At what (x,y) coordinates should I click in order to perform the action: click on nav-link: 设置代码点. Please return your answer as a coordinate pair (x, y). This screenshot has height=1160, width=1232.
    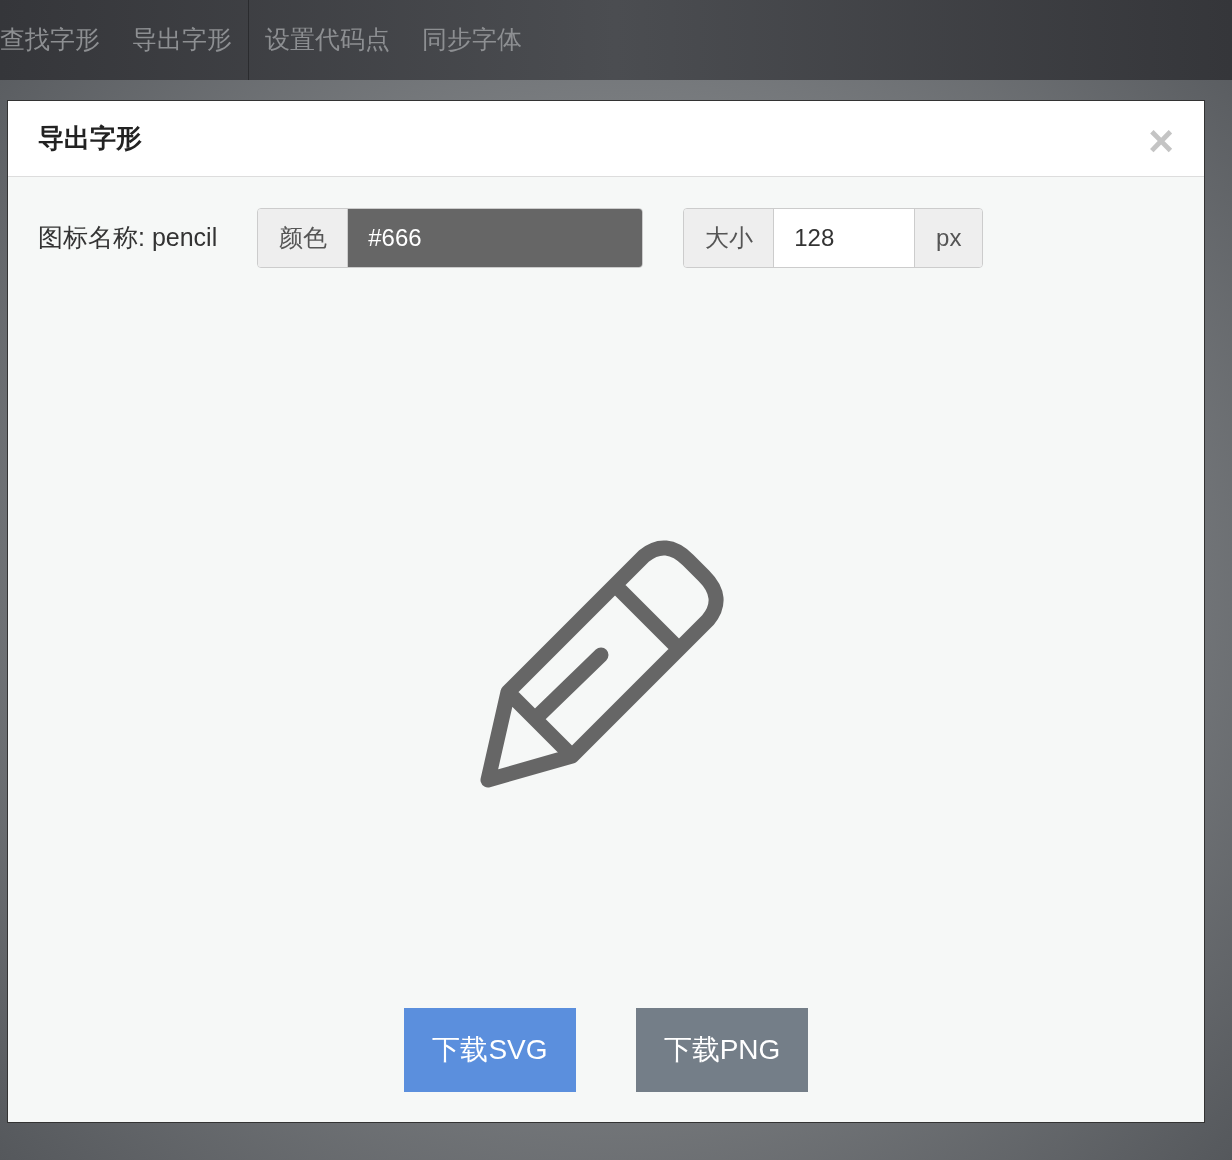
    Looking at the image, I should click on (327, 40).